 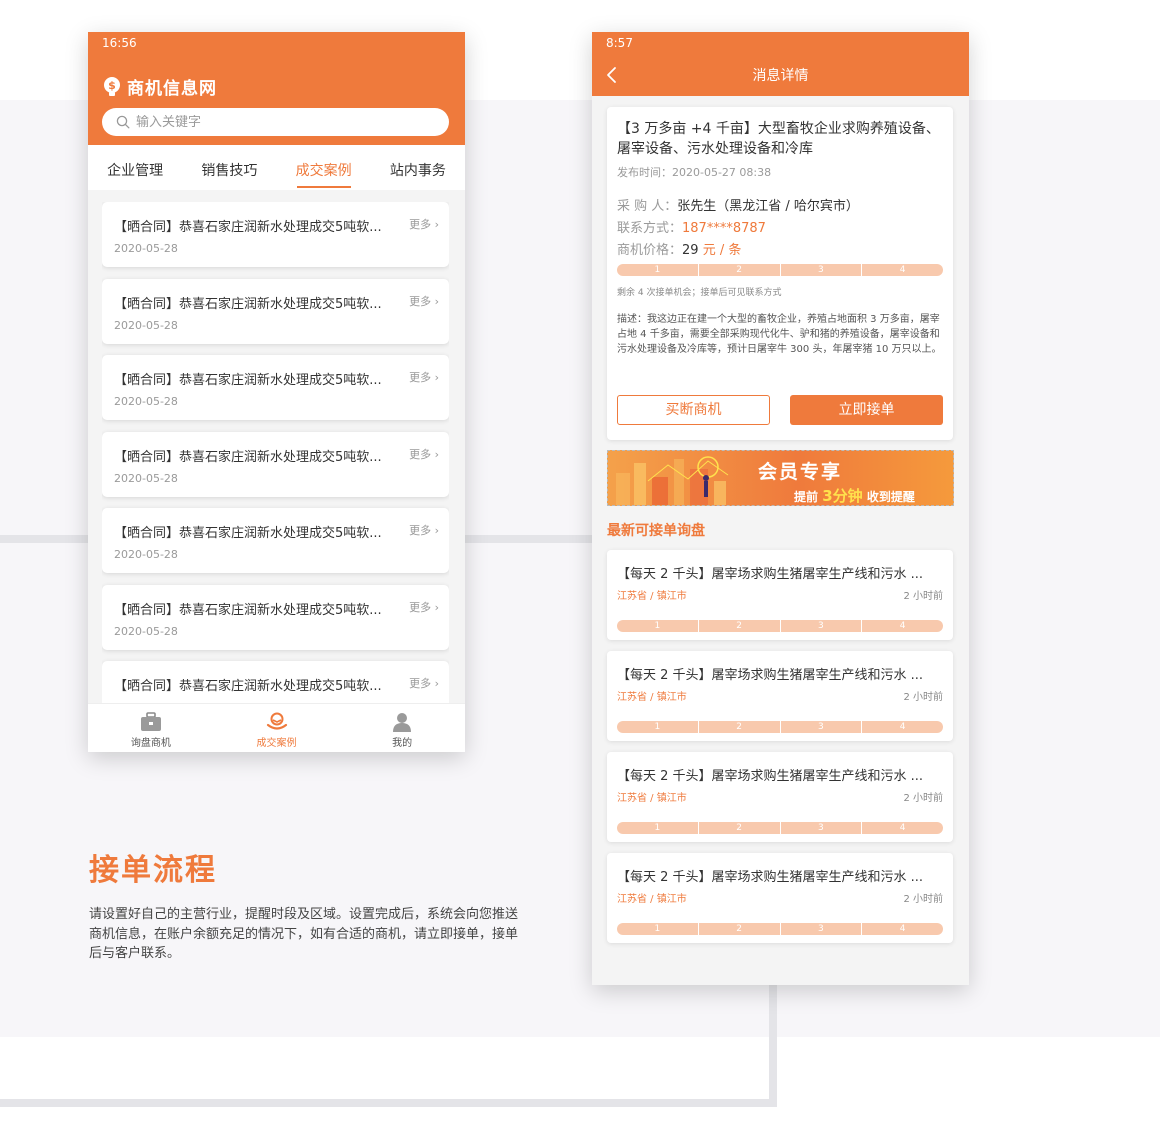 I want to click on price-value: 29, so click(x=690, y=250).